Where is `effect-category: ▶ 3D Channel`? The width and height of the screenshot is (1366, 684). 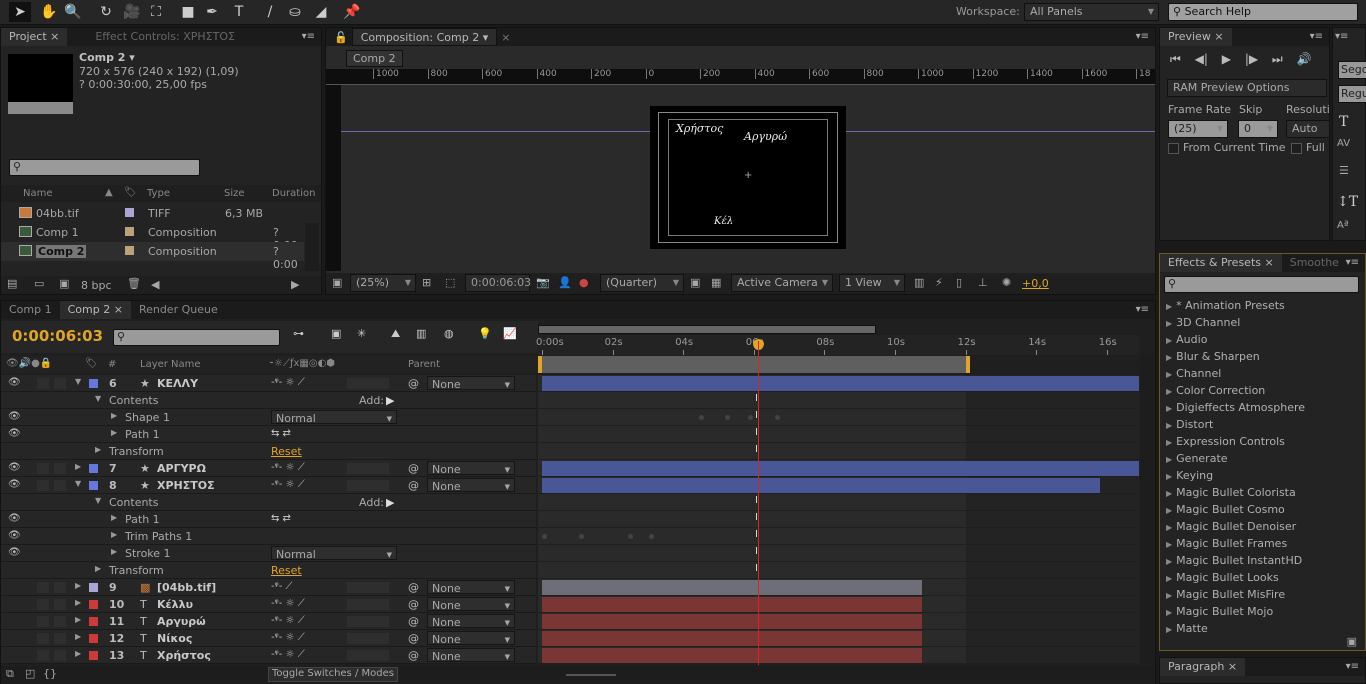 effect-category: ▶ 3D Channel is located at coordinates (1255, 322).